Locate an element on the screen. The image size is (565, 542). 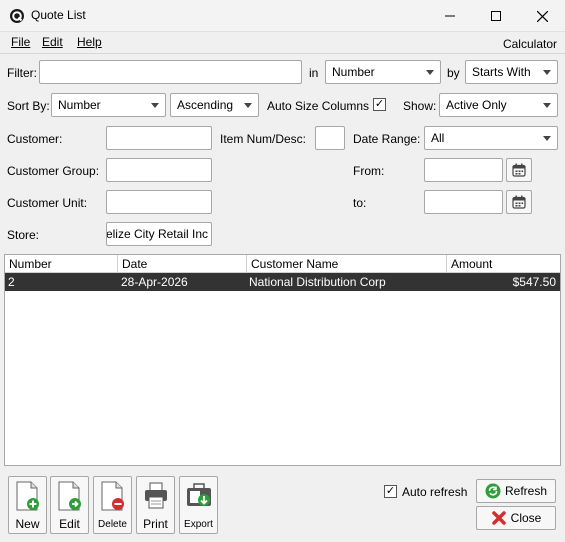
refresh-button: Refresh is located at coordinates (516, 491).